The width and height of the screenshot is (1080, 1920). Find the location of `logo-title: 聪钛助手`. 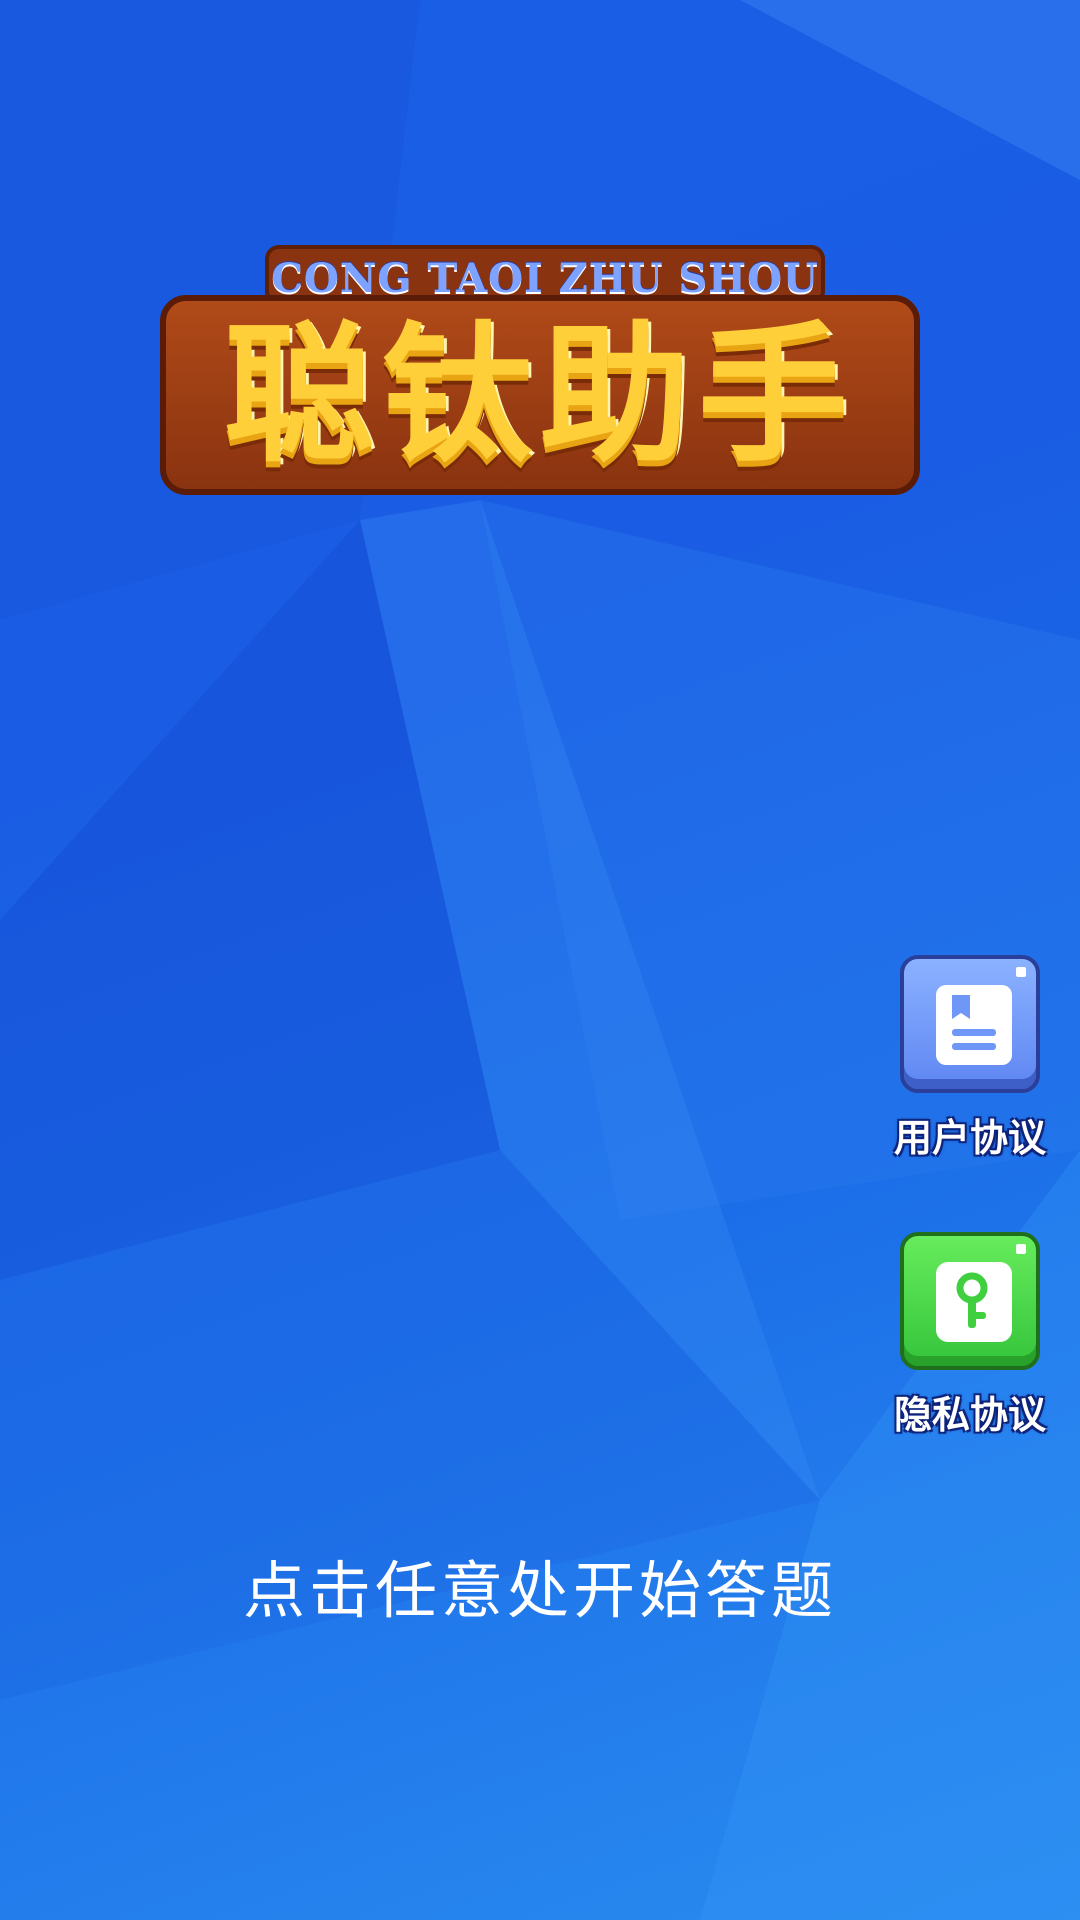

logo-title: 聪钛助手 is located at coordinates (539, 396).